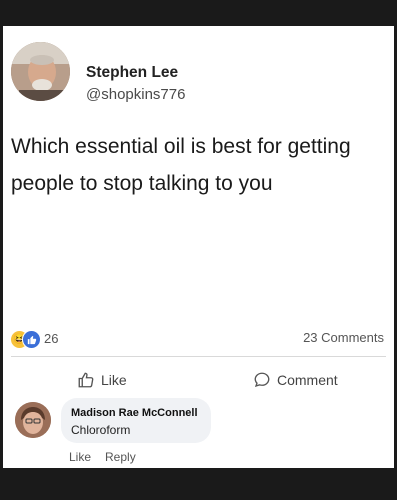  What do you see at coordinates (114, 380) in the screenshot?
I see `like-label: Like` at bounding box center [114, 380].